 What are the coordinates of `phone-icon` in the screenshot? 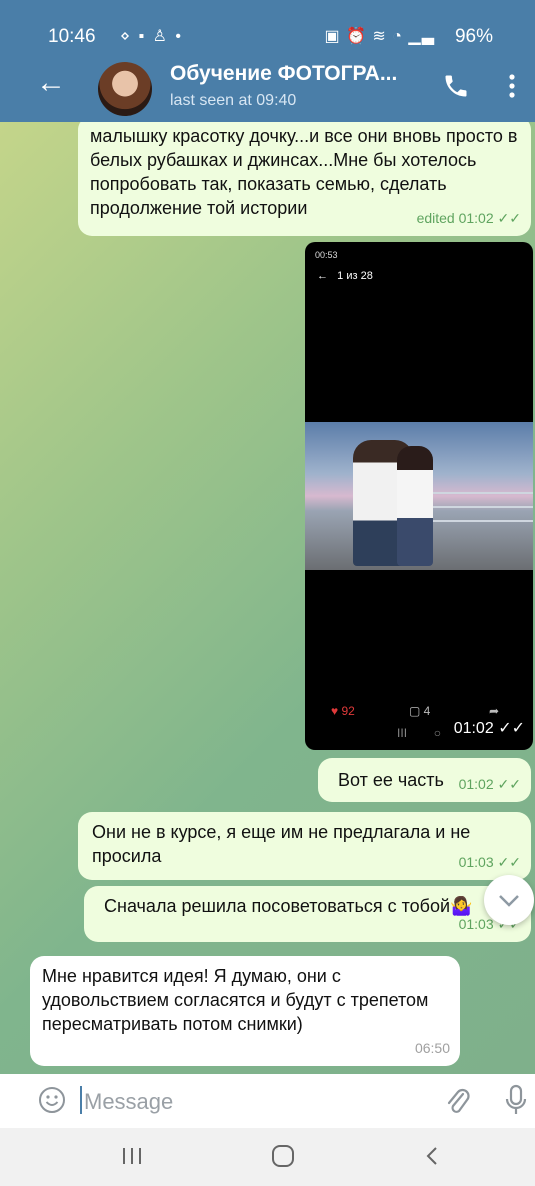 It's located at (456, 86).